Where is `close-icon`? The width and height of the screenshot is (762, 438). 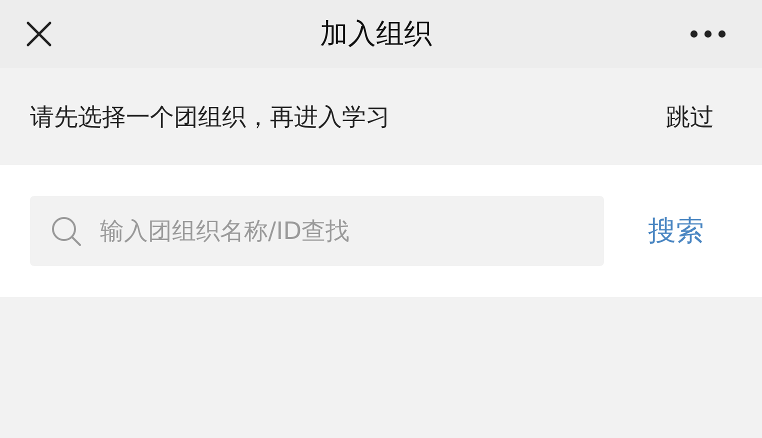 close-icon is located at coordinates (39, 34).